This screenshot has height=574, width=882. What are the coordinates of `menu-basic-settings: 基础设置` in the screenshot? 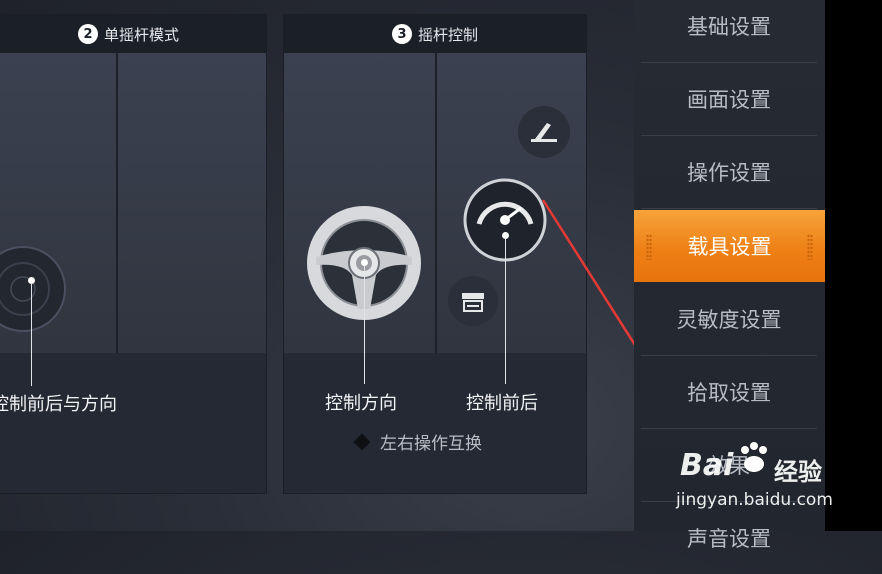 It's located at (729, 31).